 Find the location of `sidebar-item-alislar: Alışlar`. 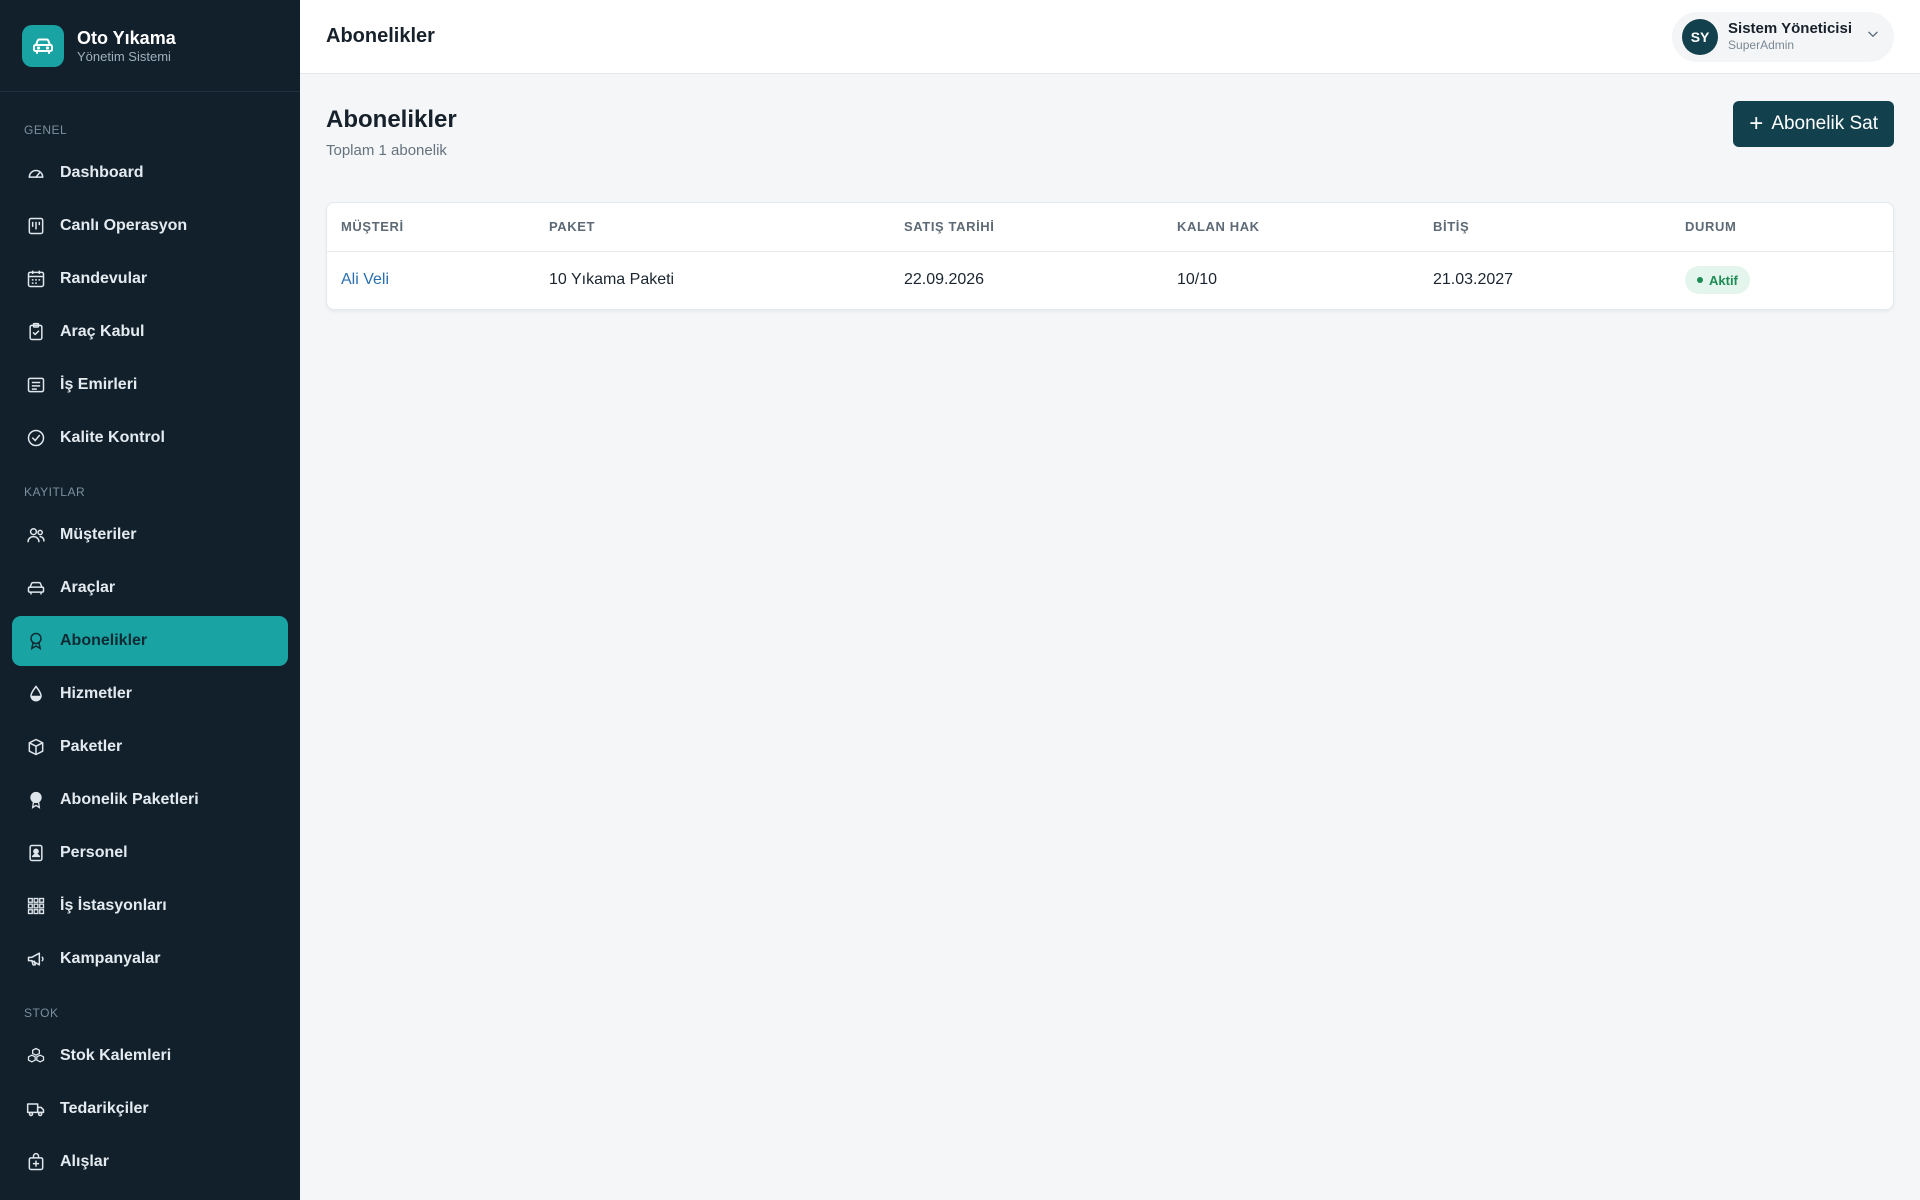

sidebar-item-alislar: Alışlar is located at coordinates (150, 1162).